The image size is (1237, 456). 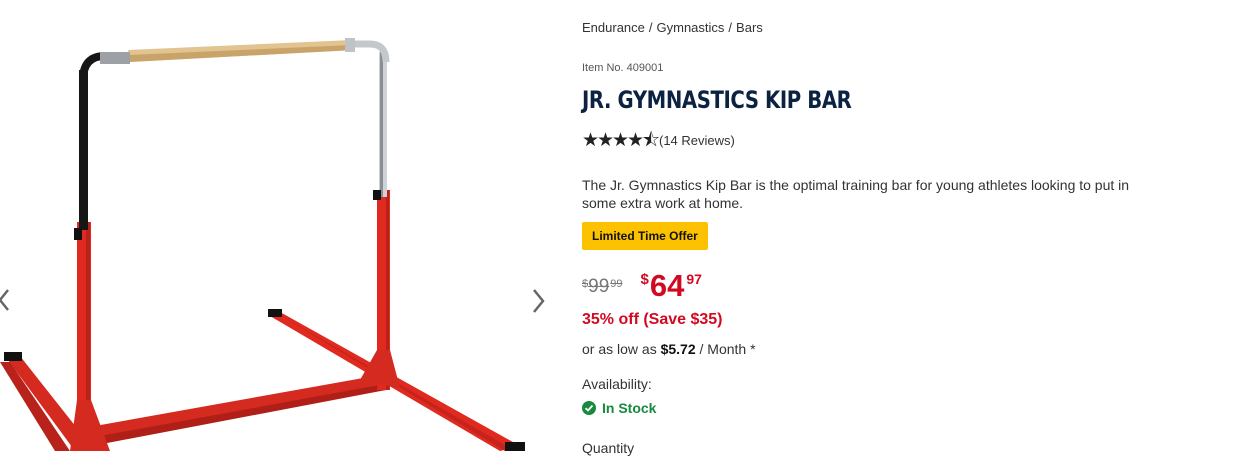 What do you see at coordinates (691, 27) in the screenshot?
I see `breadcrumb-item-gymnastics: Gymnastics` at bounding box center [691, 27].